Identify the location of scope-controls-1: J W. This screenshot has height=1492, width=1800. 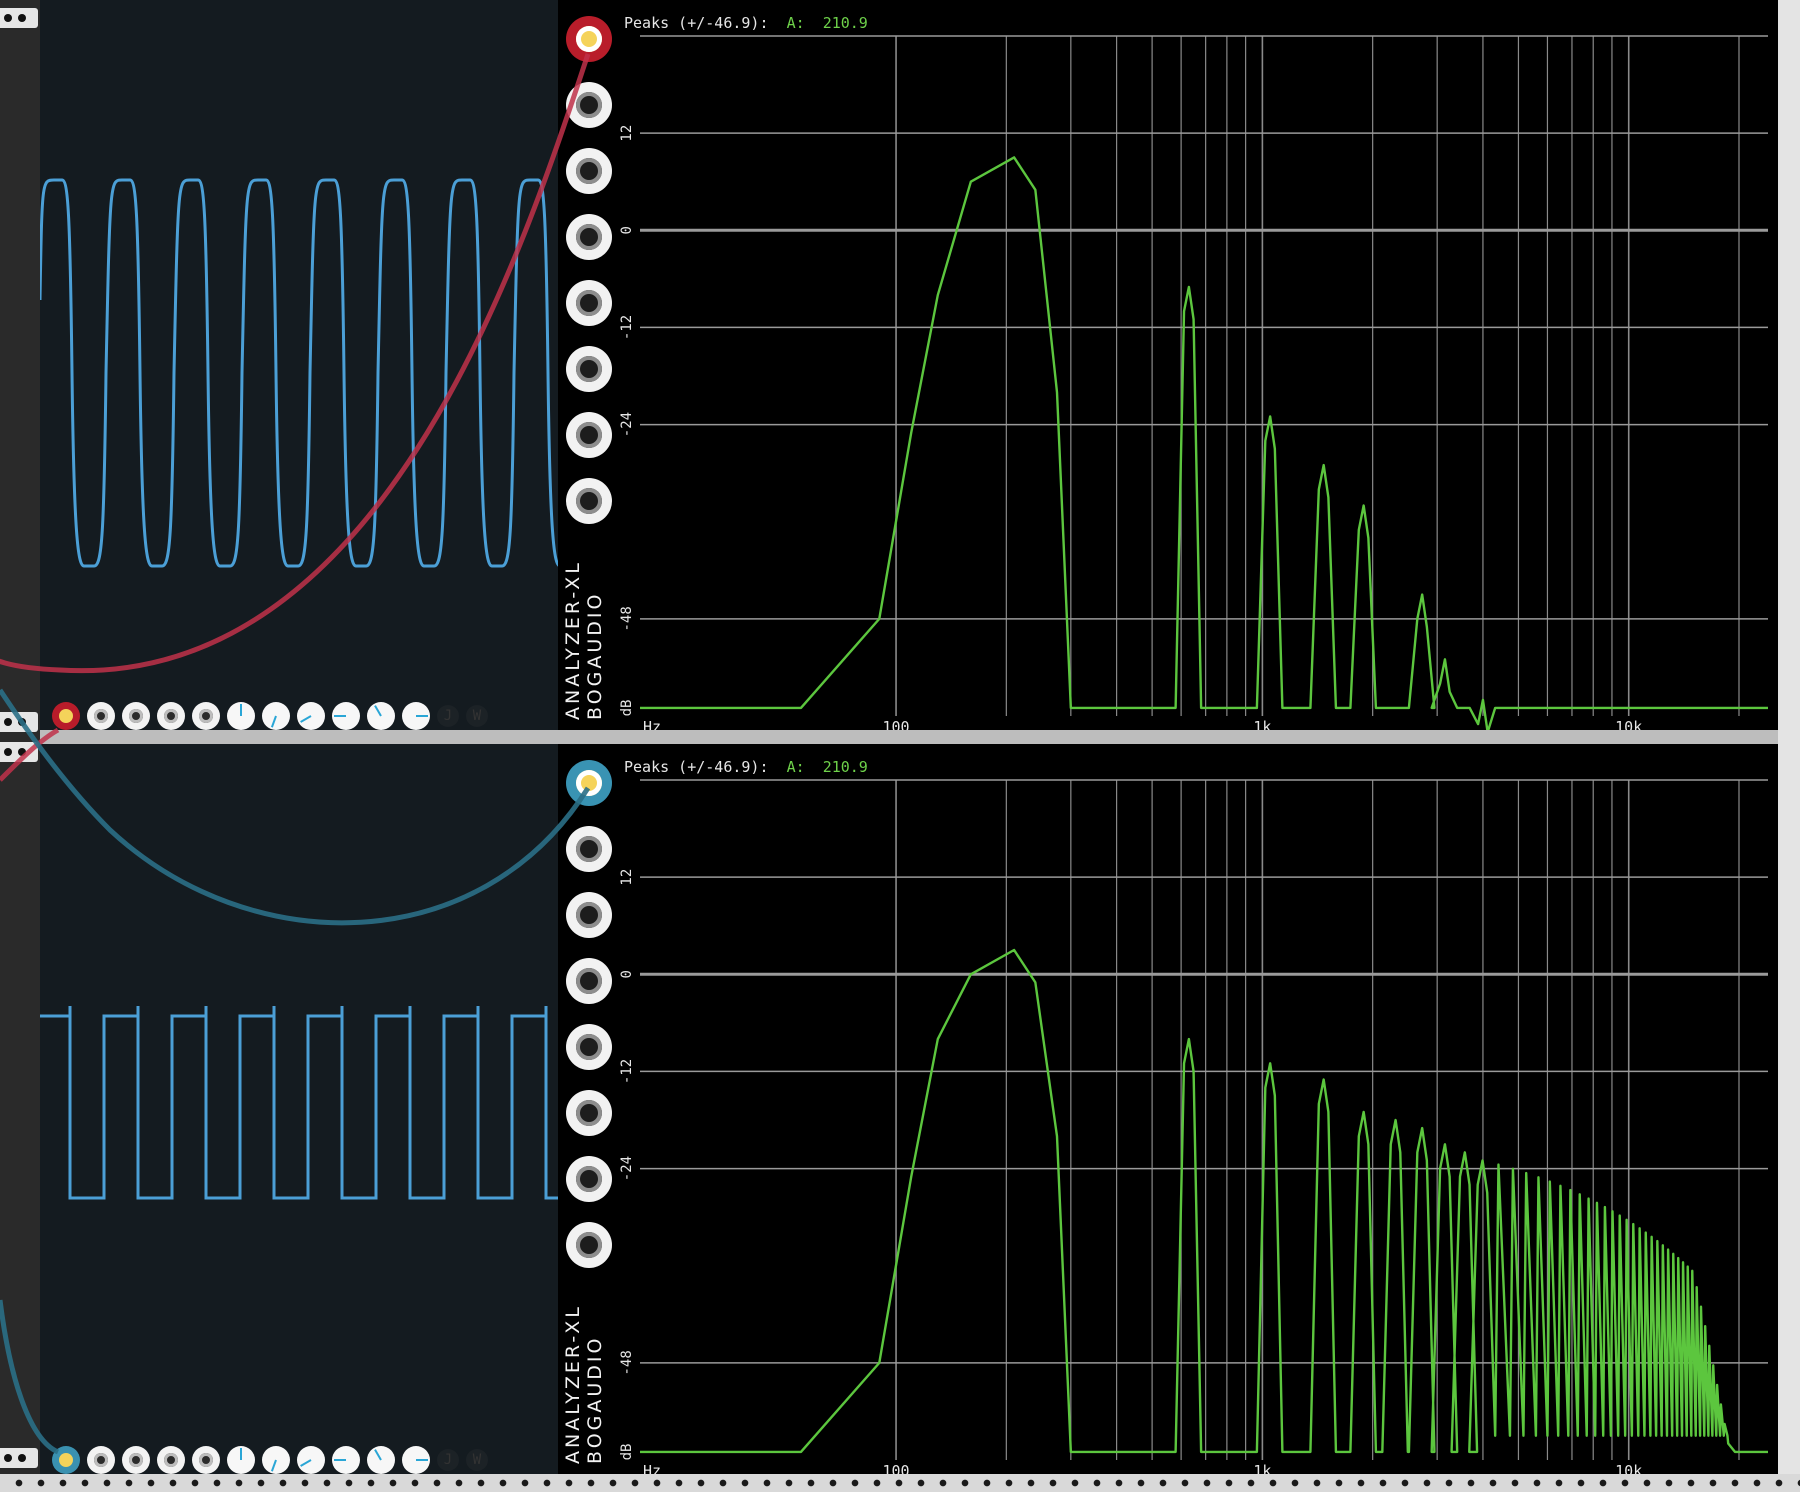
(270, 708).